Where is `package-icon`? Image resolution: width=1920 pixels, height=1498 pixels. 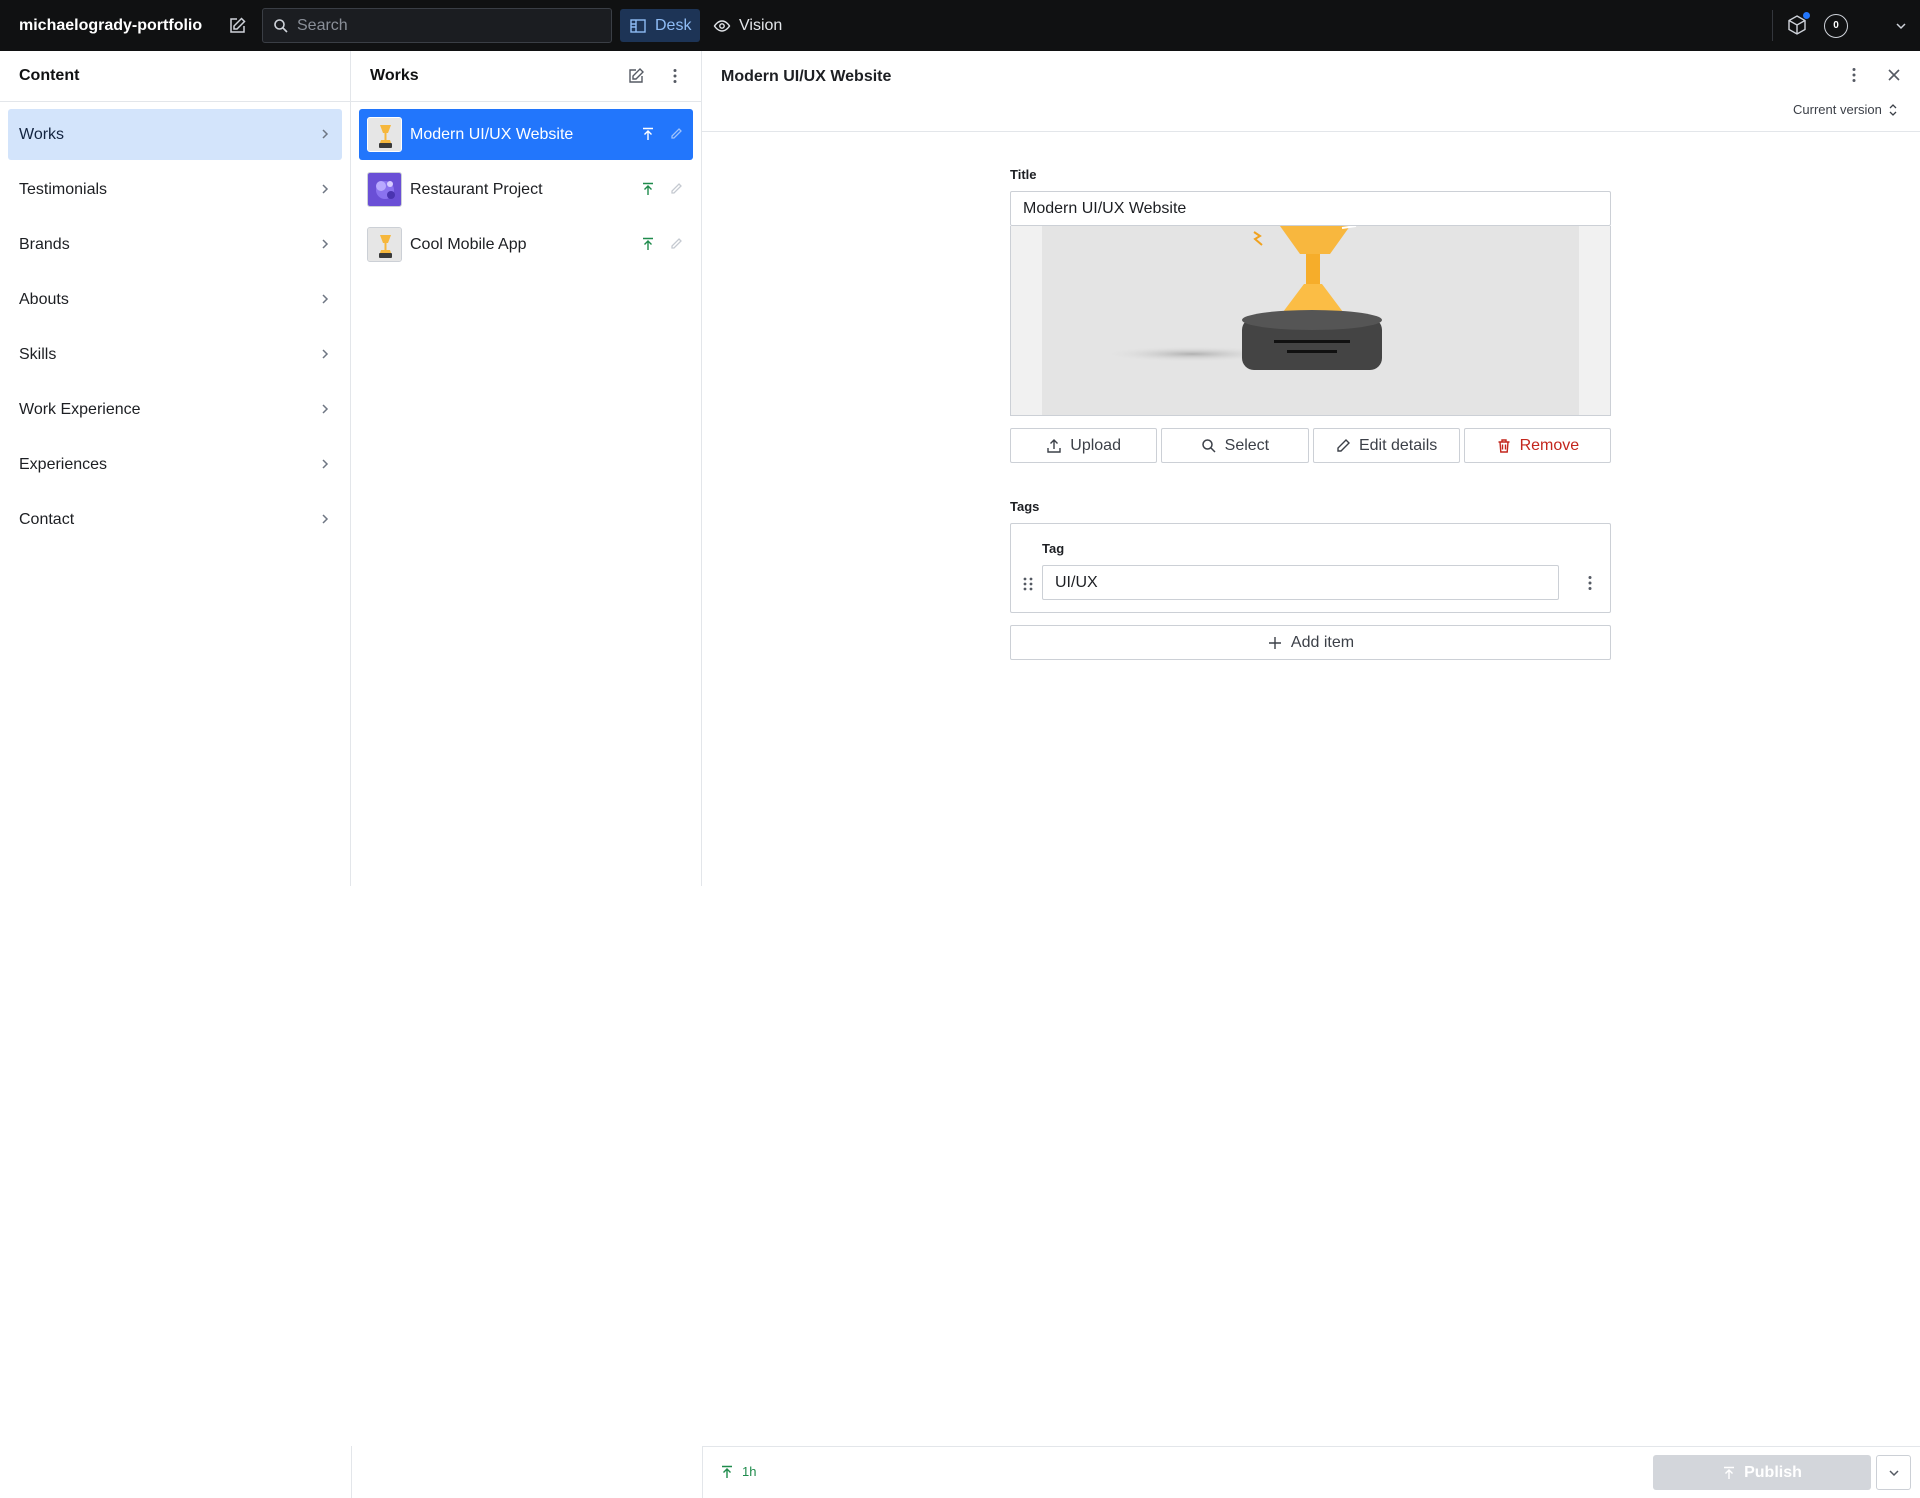
package-icon is located at coordinates (1798, 24).